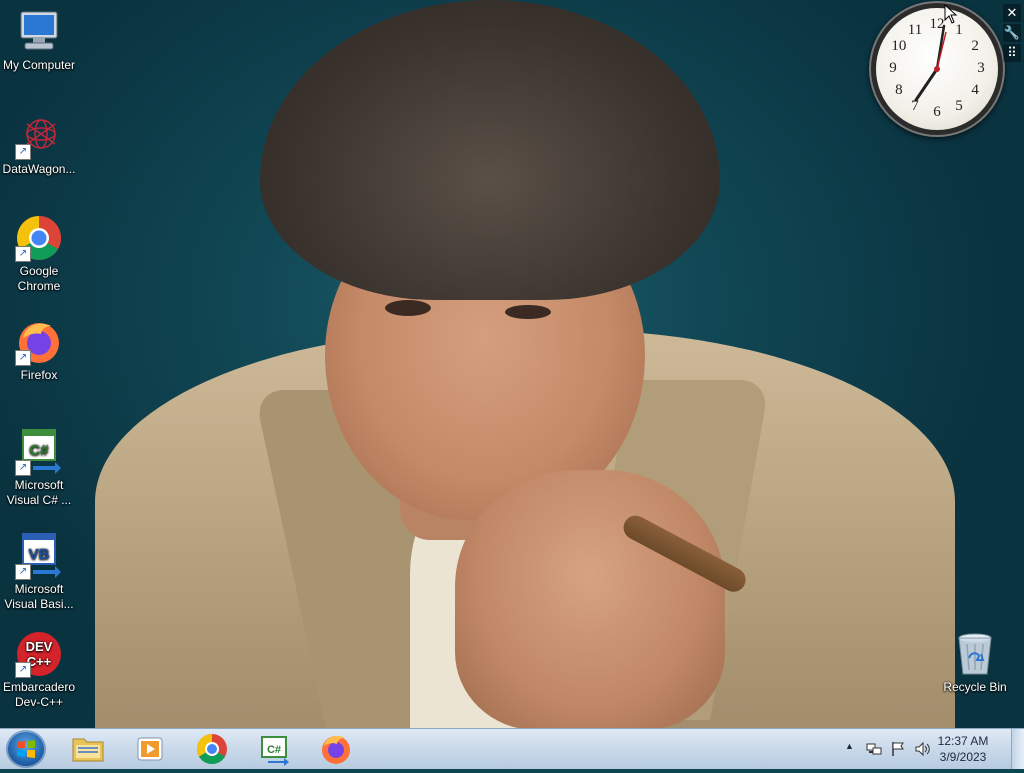 This screenshot has height=773, width=1024. I want to click on media-player-icon, so click(150, 749).